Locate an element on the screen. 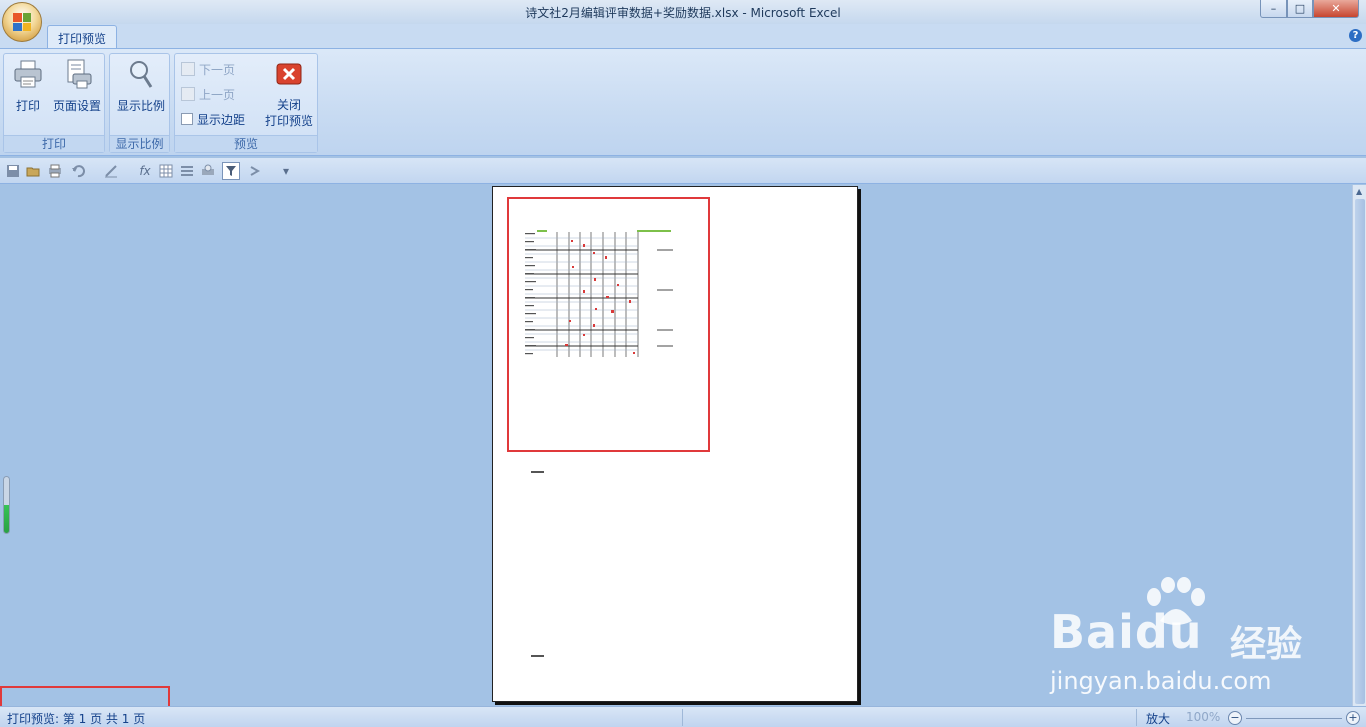 The height and width of the screenshot is (727, 1366). group-zoom-label: 显示比例 is located at coordinates (139, 143).